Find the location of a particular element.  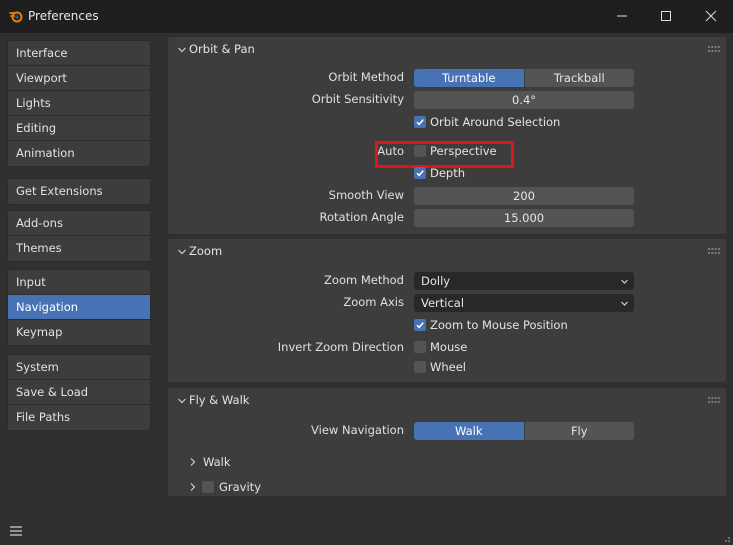

sidebar-group-input: Input Navigation Keymap is located at coordinates (79, 307).